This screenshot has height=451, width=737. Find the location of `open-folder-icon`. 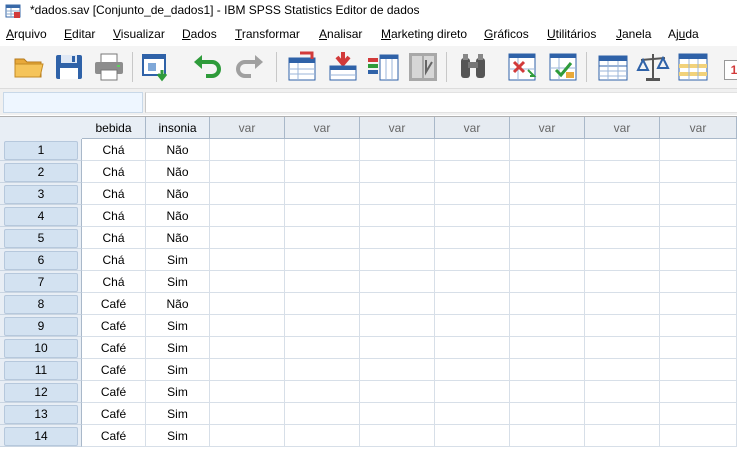

open-folder-icon is located at coordinates (29, 67).